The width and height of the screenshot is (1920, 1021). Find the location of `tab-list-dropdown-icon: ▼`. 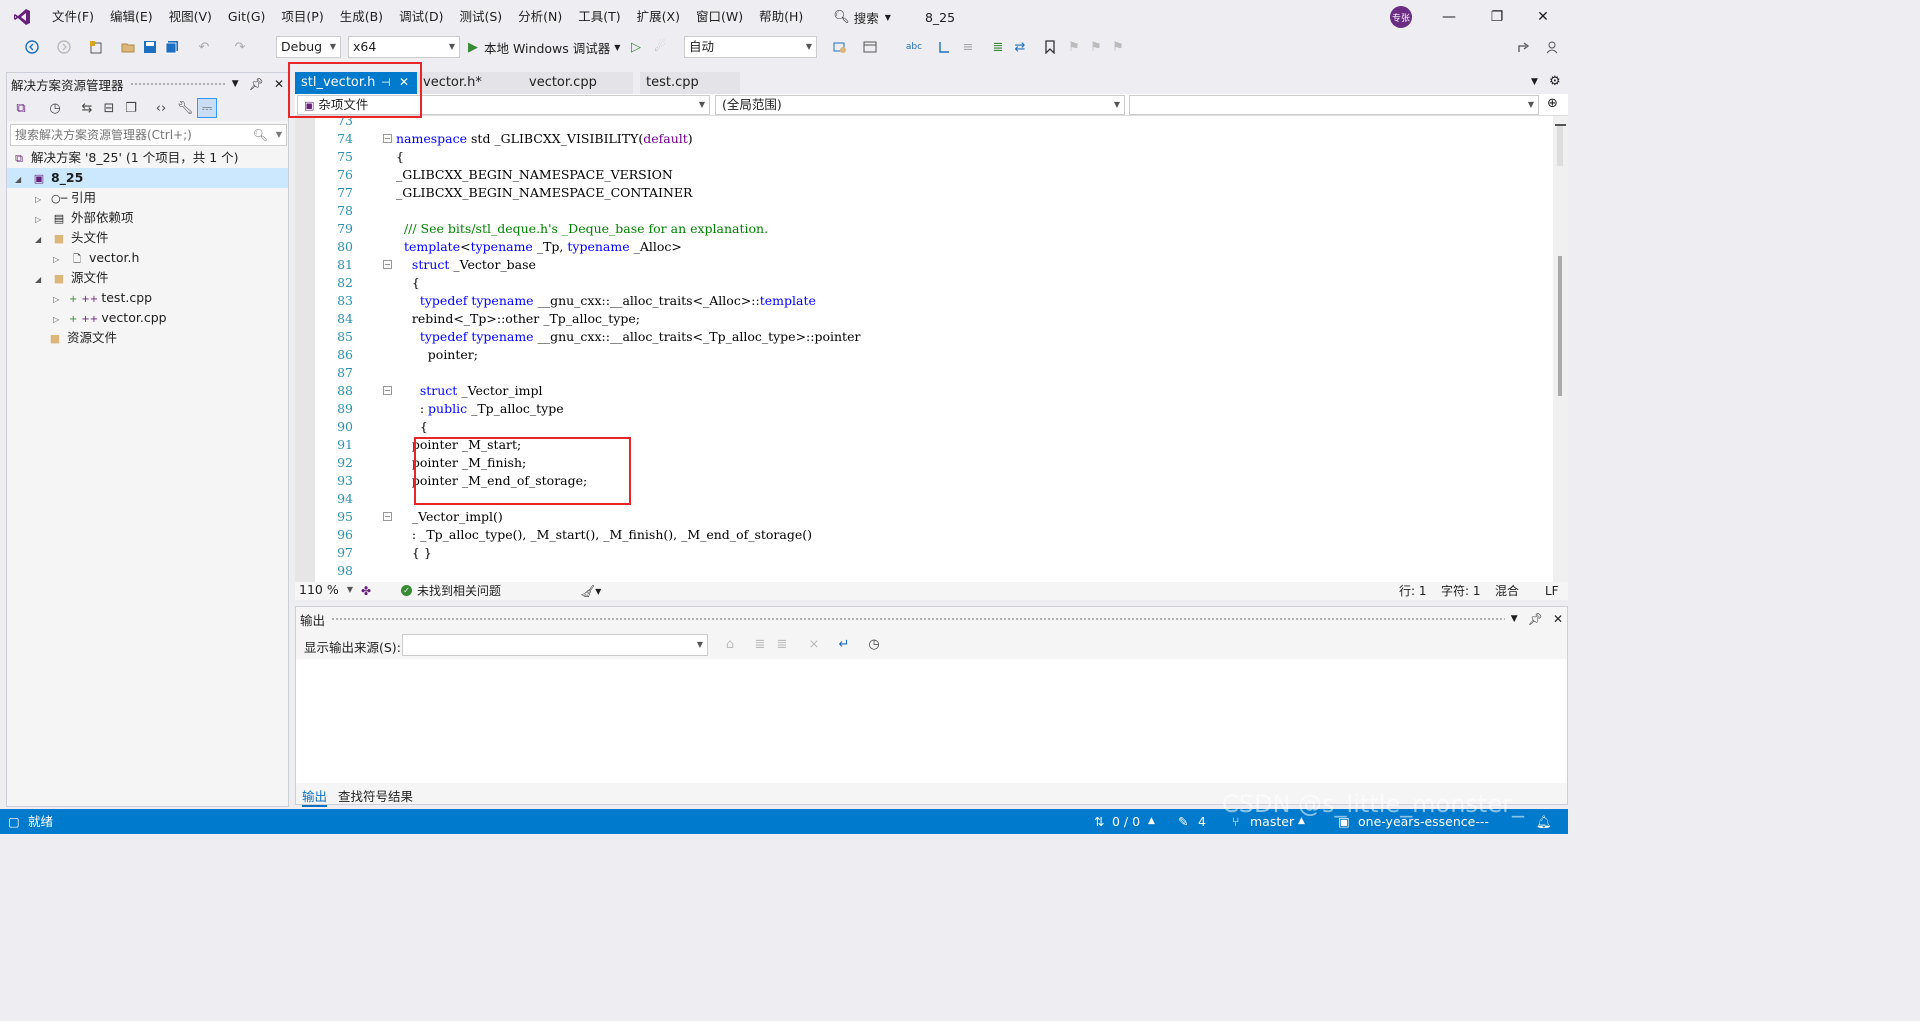

tab-list-dropdown-icon: ▼ is located at coordinates (1534, 82).